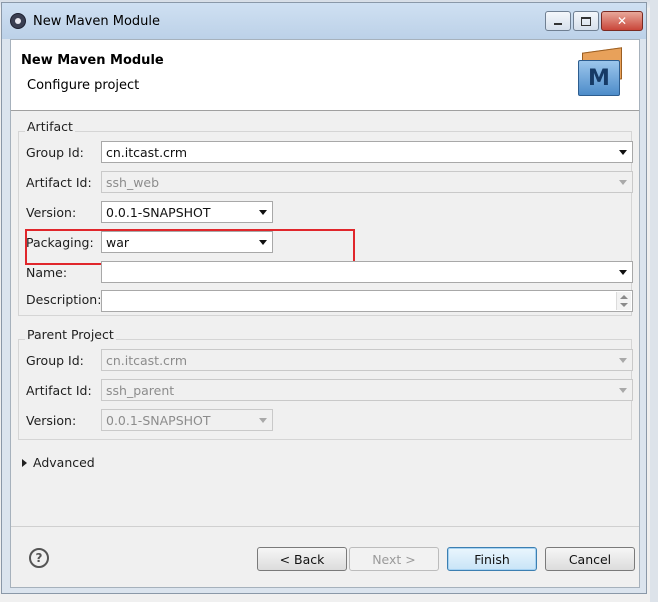  Describe the element at coordinates (367, 390) in the screenshot. I see `parent-artifact-id-combo: ssh_parent` at that location.